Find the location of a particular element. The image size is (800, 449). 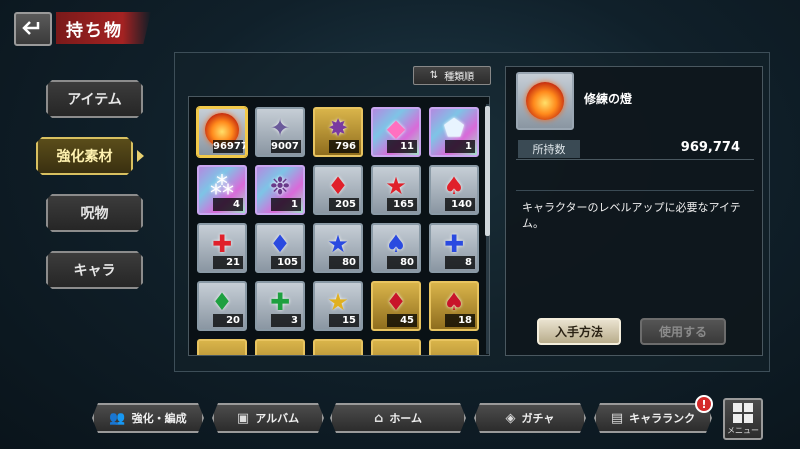

grid-icon is located at coordinates (743, 412).